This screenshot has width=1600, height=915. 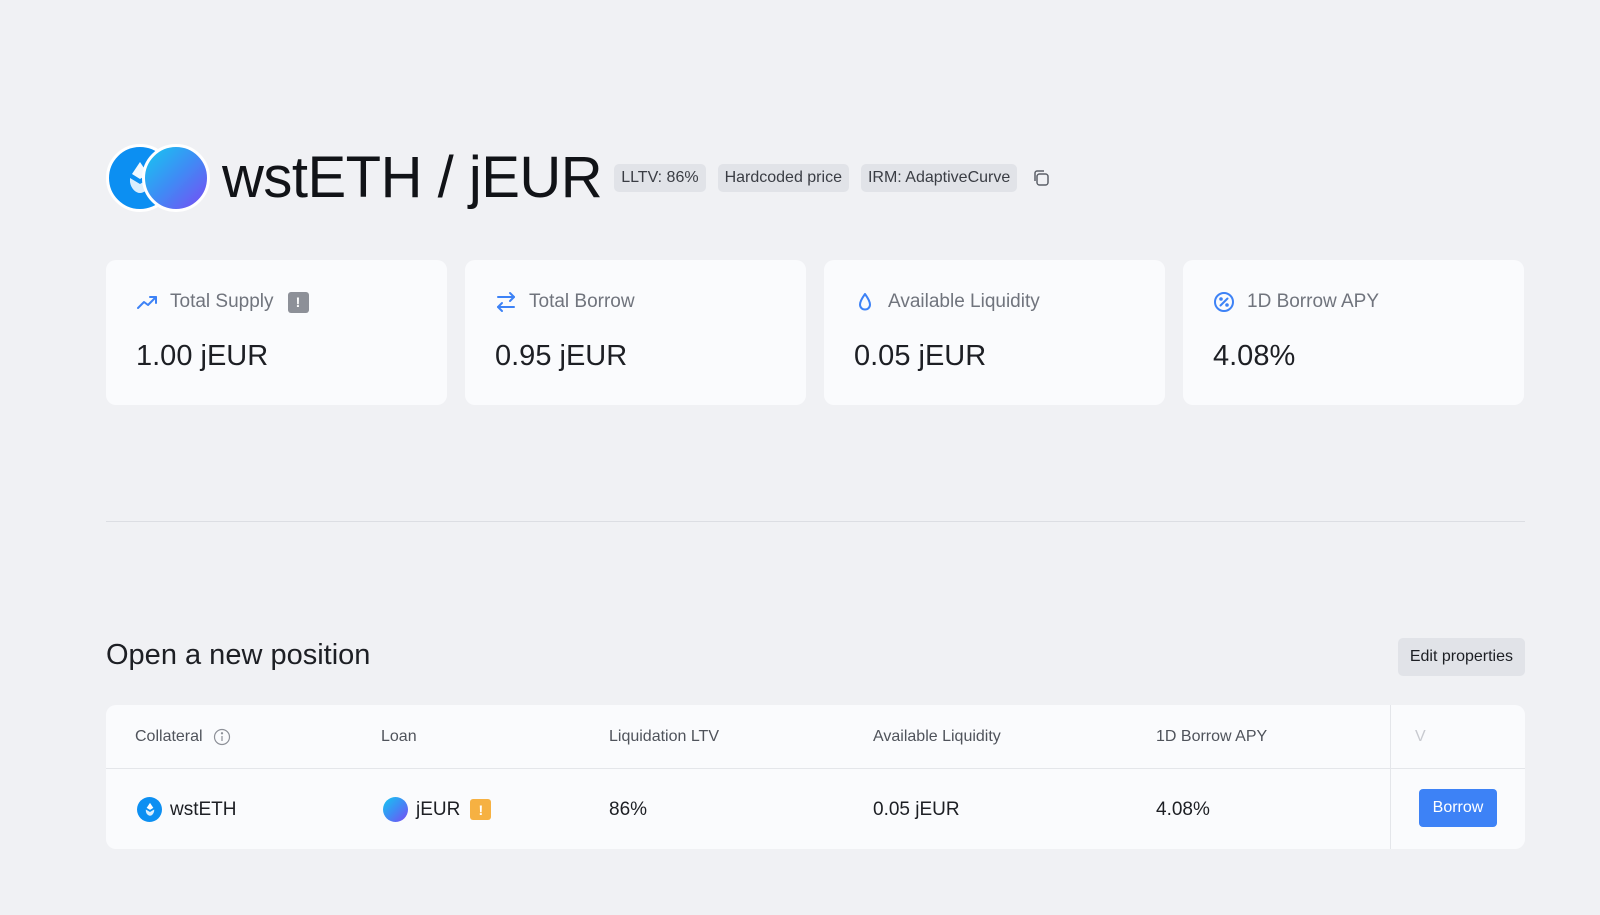 What do you see at coordinates (147, 302) in the screenshot?
I see `trending-up-icon` at bounding box center [147, 302].